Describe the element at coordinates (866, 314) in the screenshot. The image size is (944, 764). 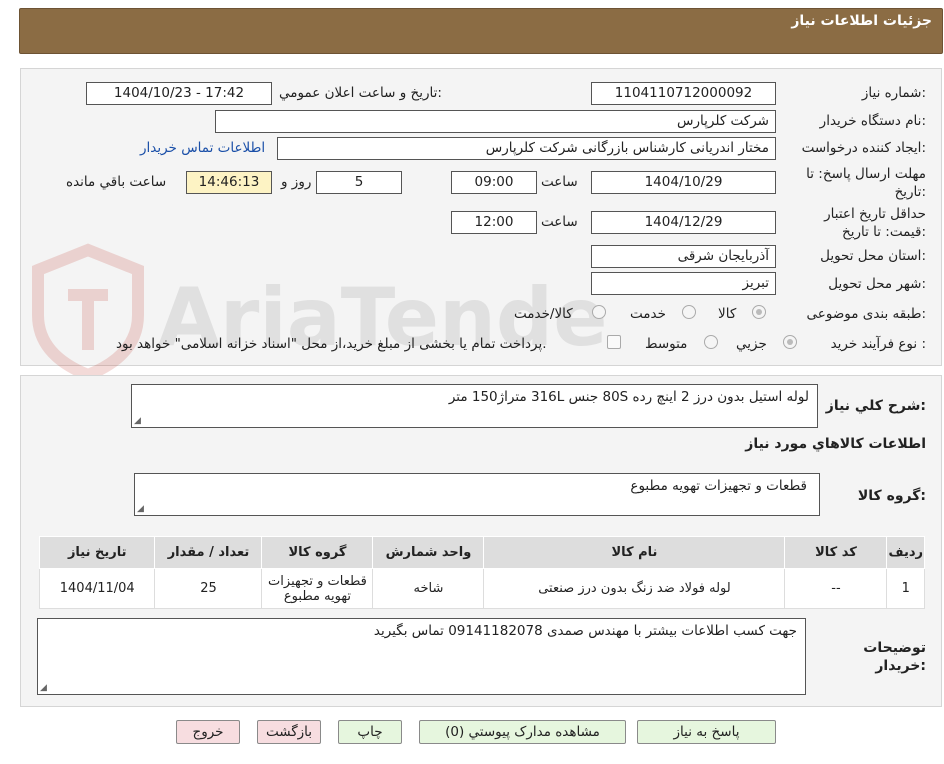
I see `subject-category-label: طبقه بندی موضوعی:` at that location.